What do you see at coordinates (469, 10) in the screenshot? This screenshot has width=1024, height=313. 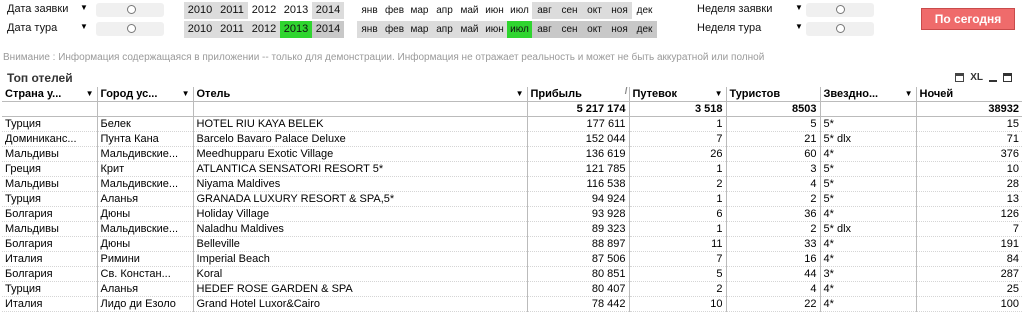 I see `order-month-option-4: май` at bounding box center [469, 10].